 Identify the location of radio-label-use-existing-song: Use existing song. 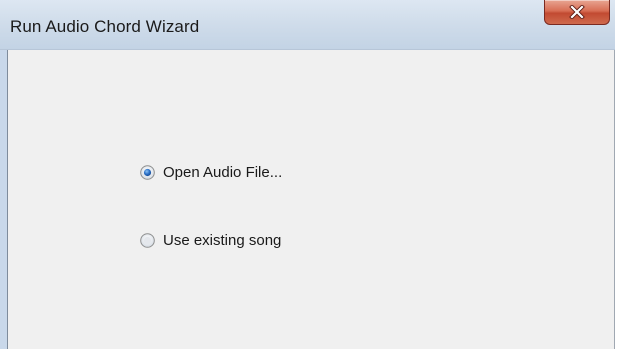
(222, 240).